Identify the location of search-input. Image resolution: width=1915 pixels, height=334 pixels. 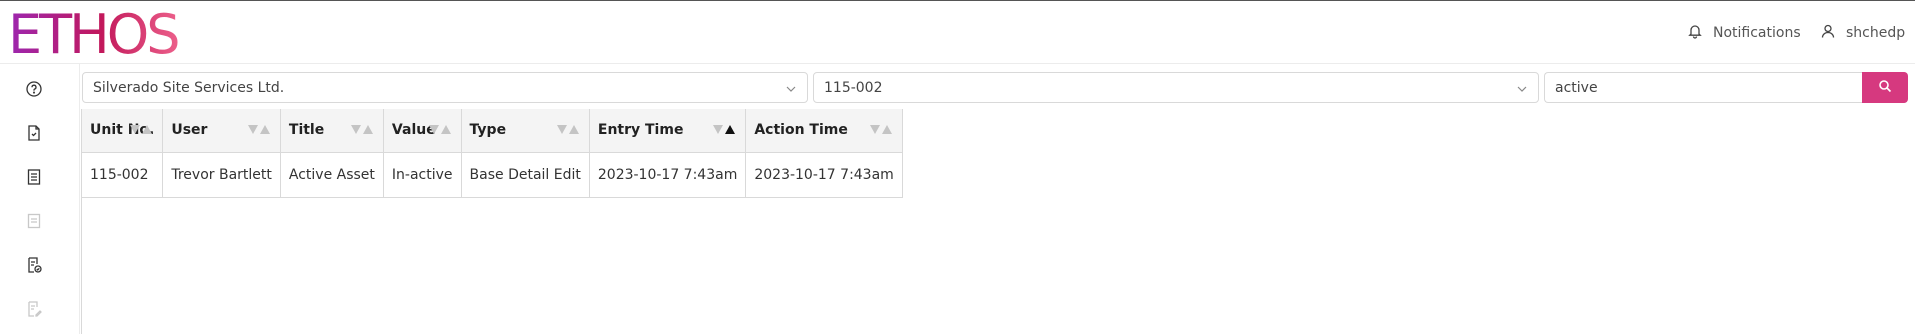
(1703, 87).